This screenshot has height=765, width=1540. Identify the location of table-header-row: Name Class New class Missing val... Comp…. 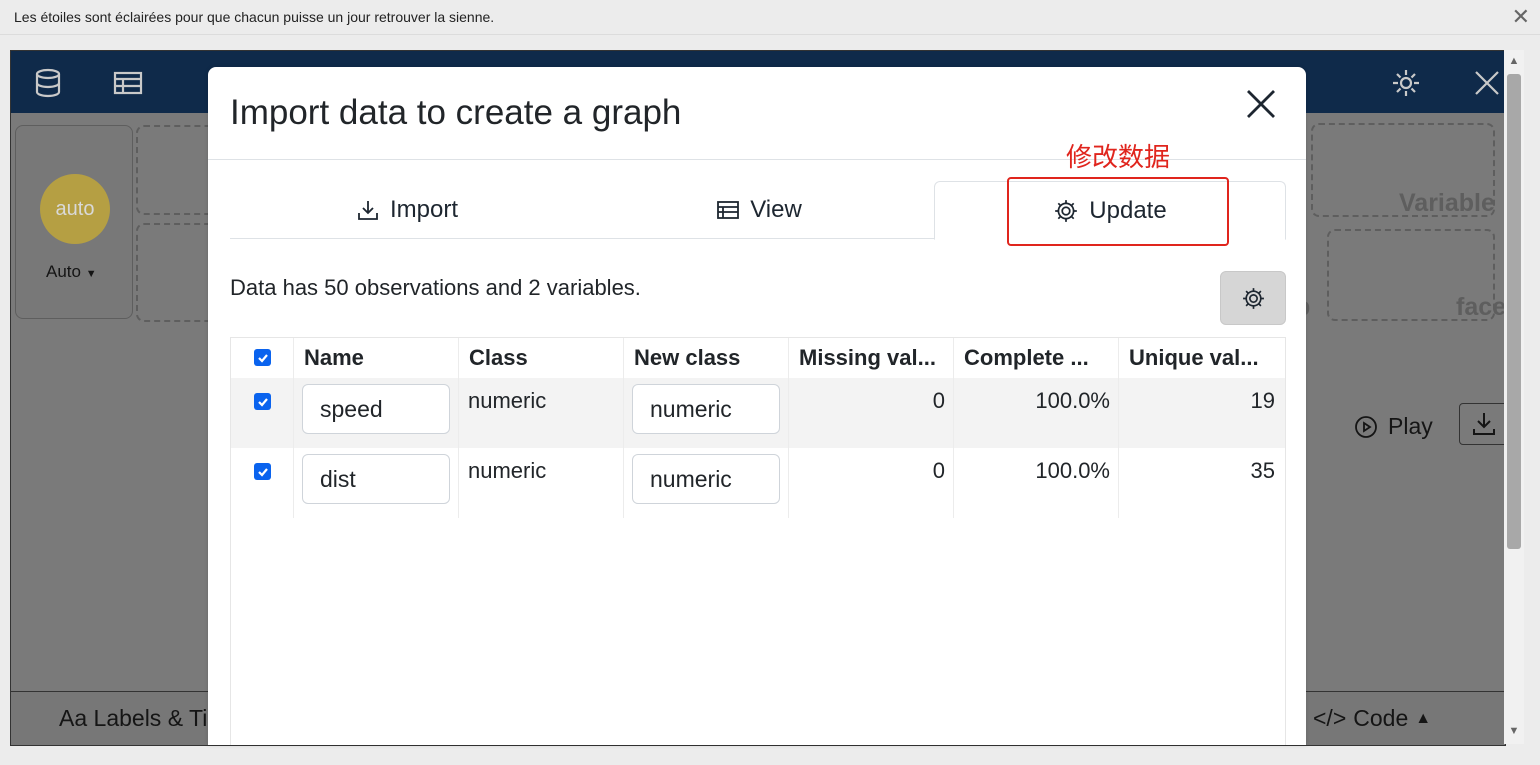
(758, 358).